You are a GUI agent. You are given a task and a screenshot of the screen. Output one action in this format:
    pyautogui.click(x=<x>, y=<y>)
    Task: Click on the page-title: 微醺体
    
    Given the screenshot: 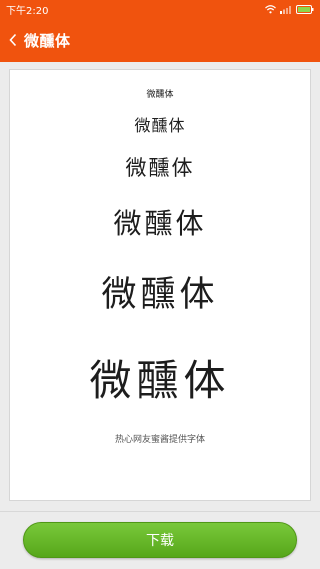 What is the action you would take?
    pyautogui.click(x=47, y=40)
    